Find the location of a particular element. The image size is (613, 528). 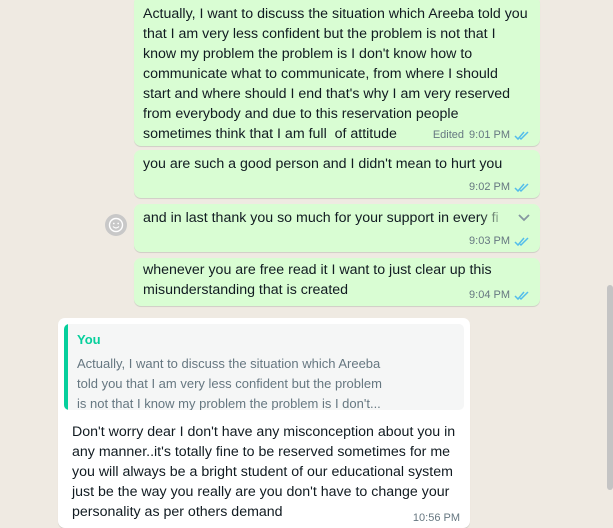

message-meta: 9:04 PM is located at coordinates (499, 295).